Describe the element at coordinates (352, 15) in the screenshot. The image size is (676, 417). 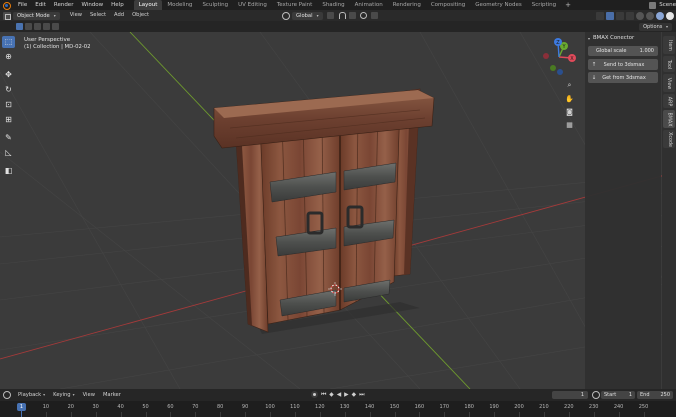
I see `snap-target-icon` at that location.